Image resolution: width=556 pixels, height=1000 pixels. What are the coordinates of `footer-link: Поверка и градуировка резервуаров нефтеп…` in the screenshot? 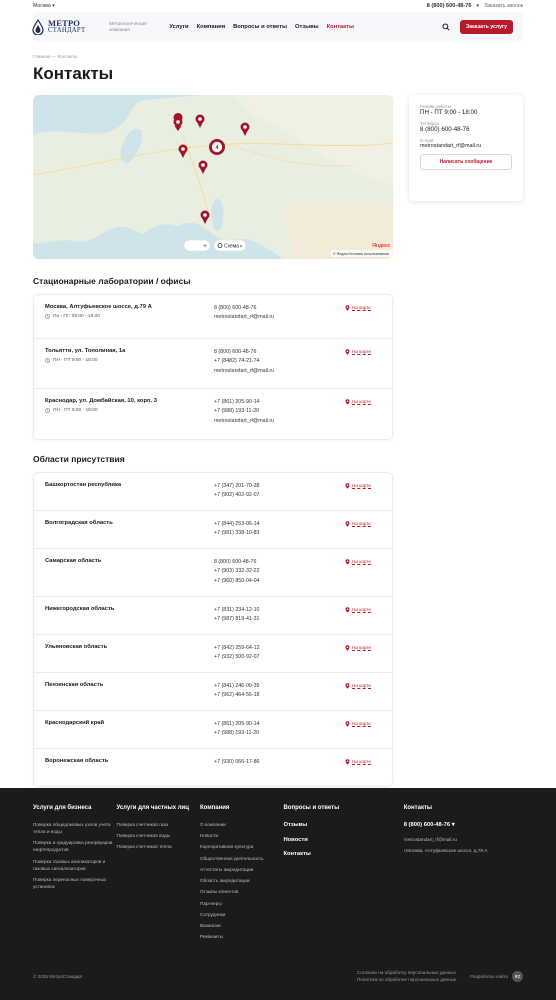 It's located at (74, 846).